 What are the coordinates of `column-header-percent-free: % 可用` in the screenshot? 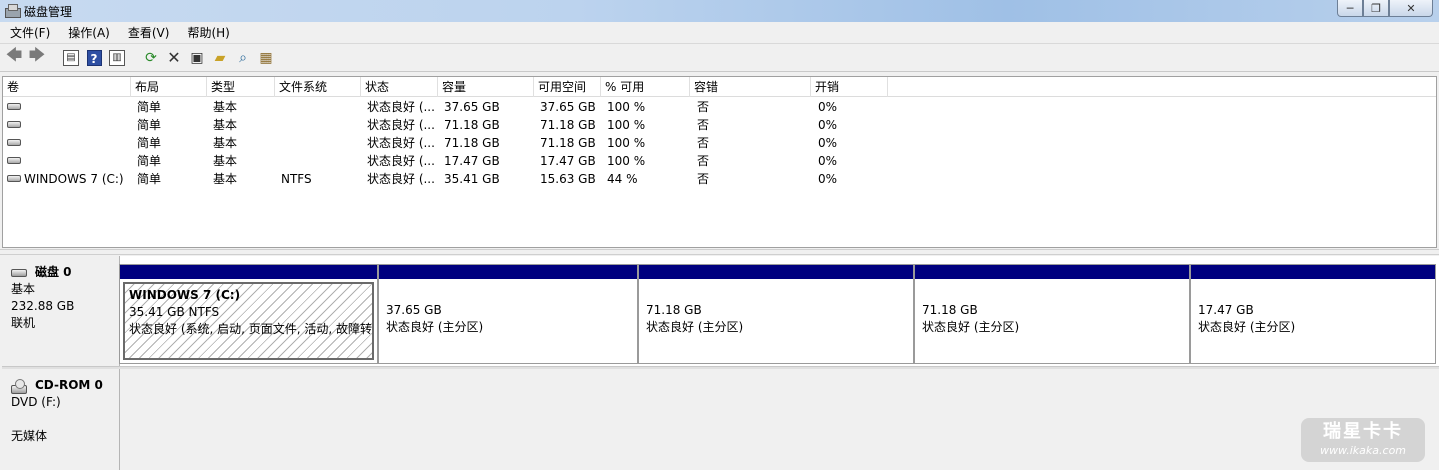 It's located at (645, 87).